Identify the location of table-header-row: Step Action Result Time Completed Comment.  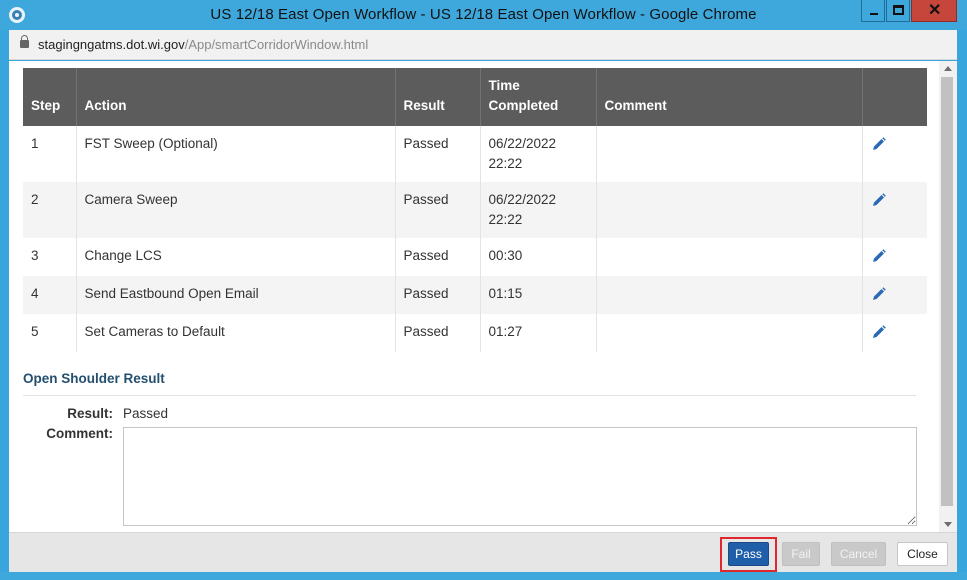
(475, 97).